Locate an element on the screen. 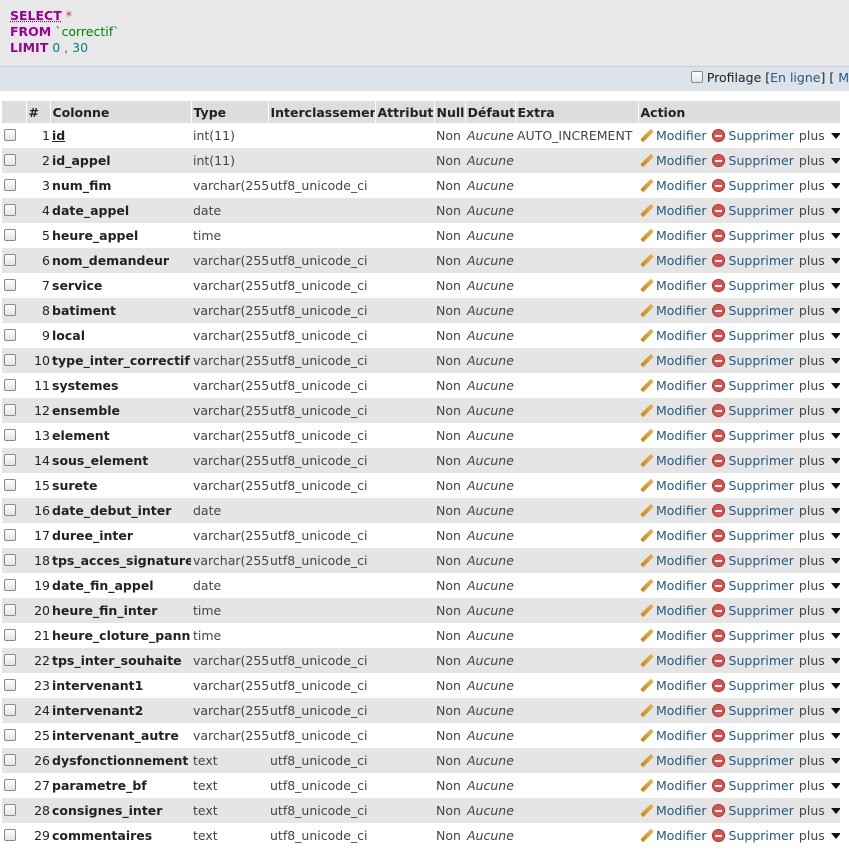 The height and width of the screenshot is (859, 849). header-collation: Interclassement is located at coordinates (322, 112).